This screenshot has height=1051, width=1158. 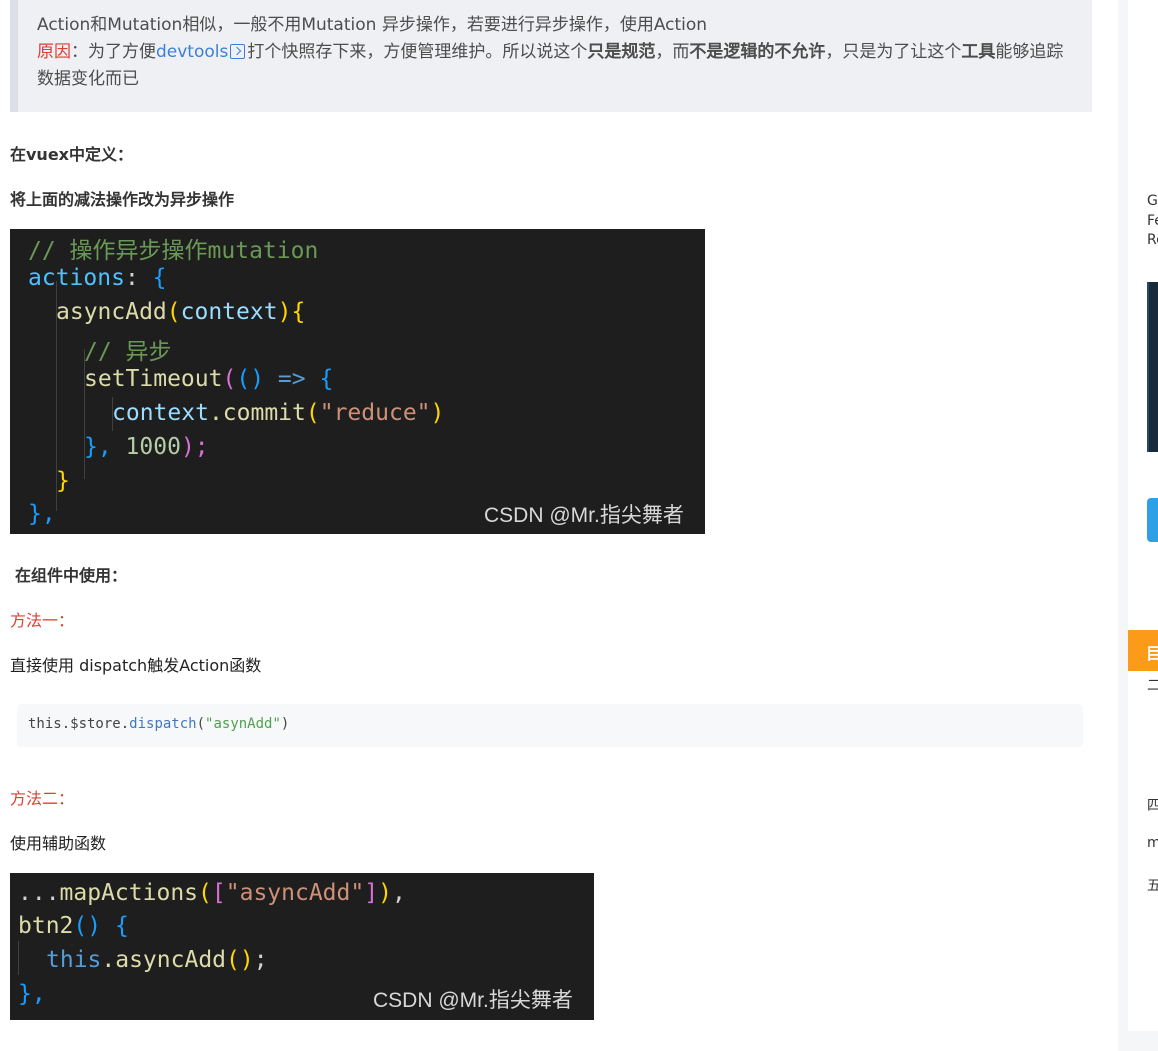 I want to click on sidebar-text: Fe, so click(x=1152, y=221).